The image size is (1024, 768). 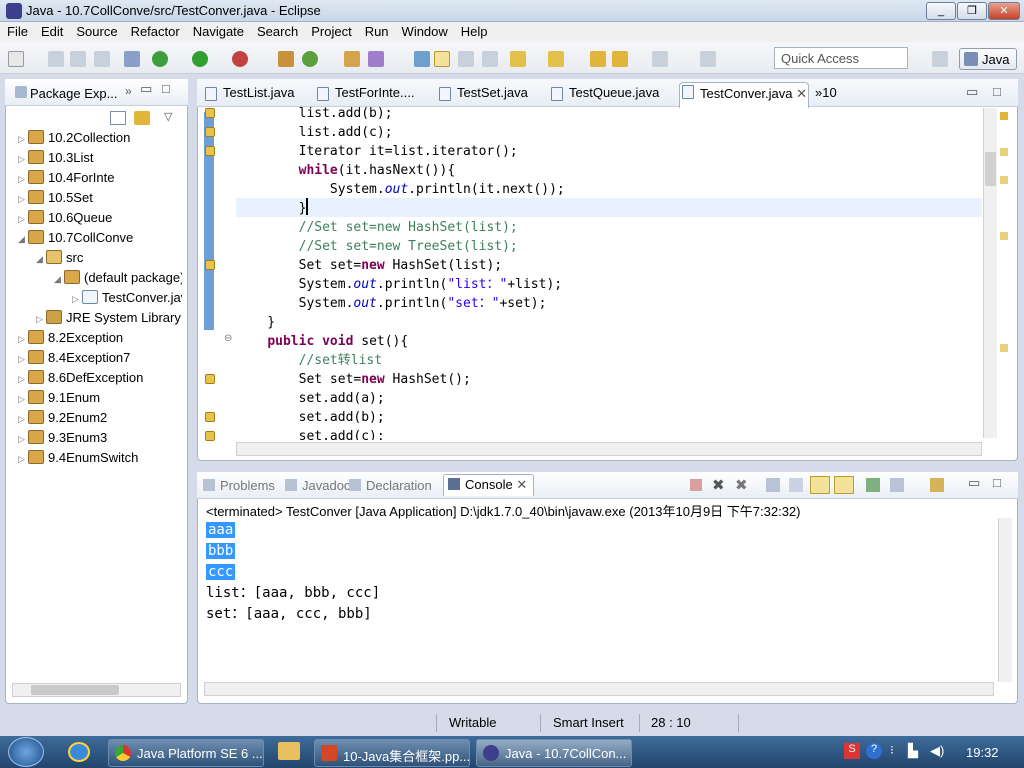 I want to click on tree-item: ▷ 8.6DefException, so click(x=100, y=380).